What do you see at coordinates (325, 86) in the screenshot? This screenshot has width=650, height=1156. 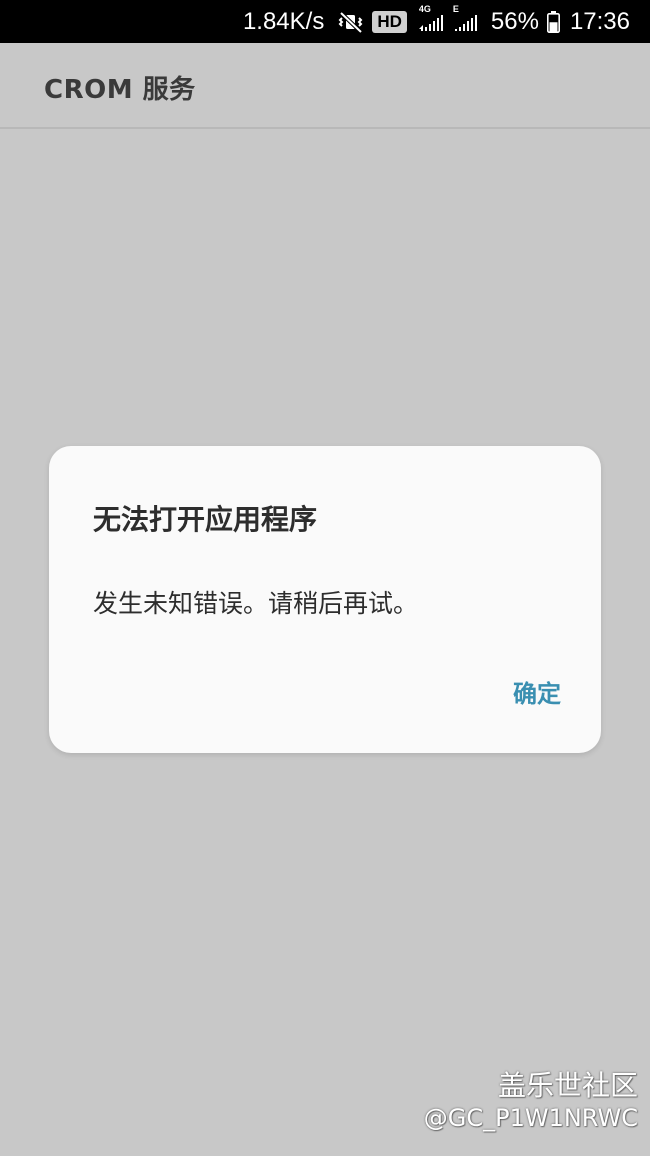 I see `app-bar: CROM 服务` at bounding box center [325, 86].